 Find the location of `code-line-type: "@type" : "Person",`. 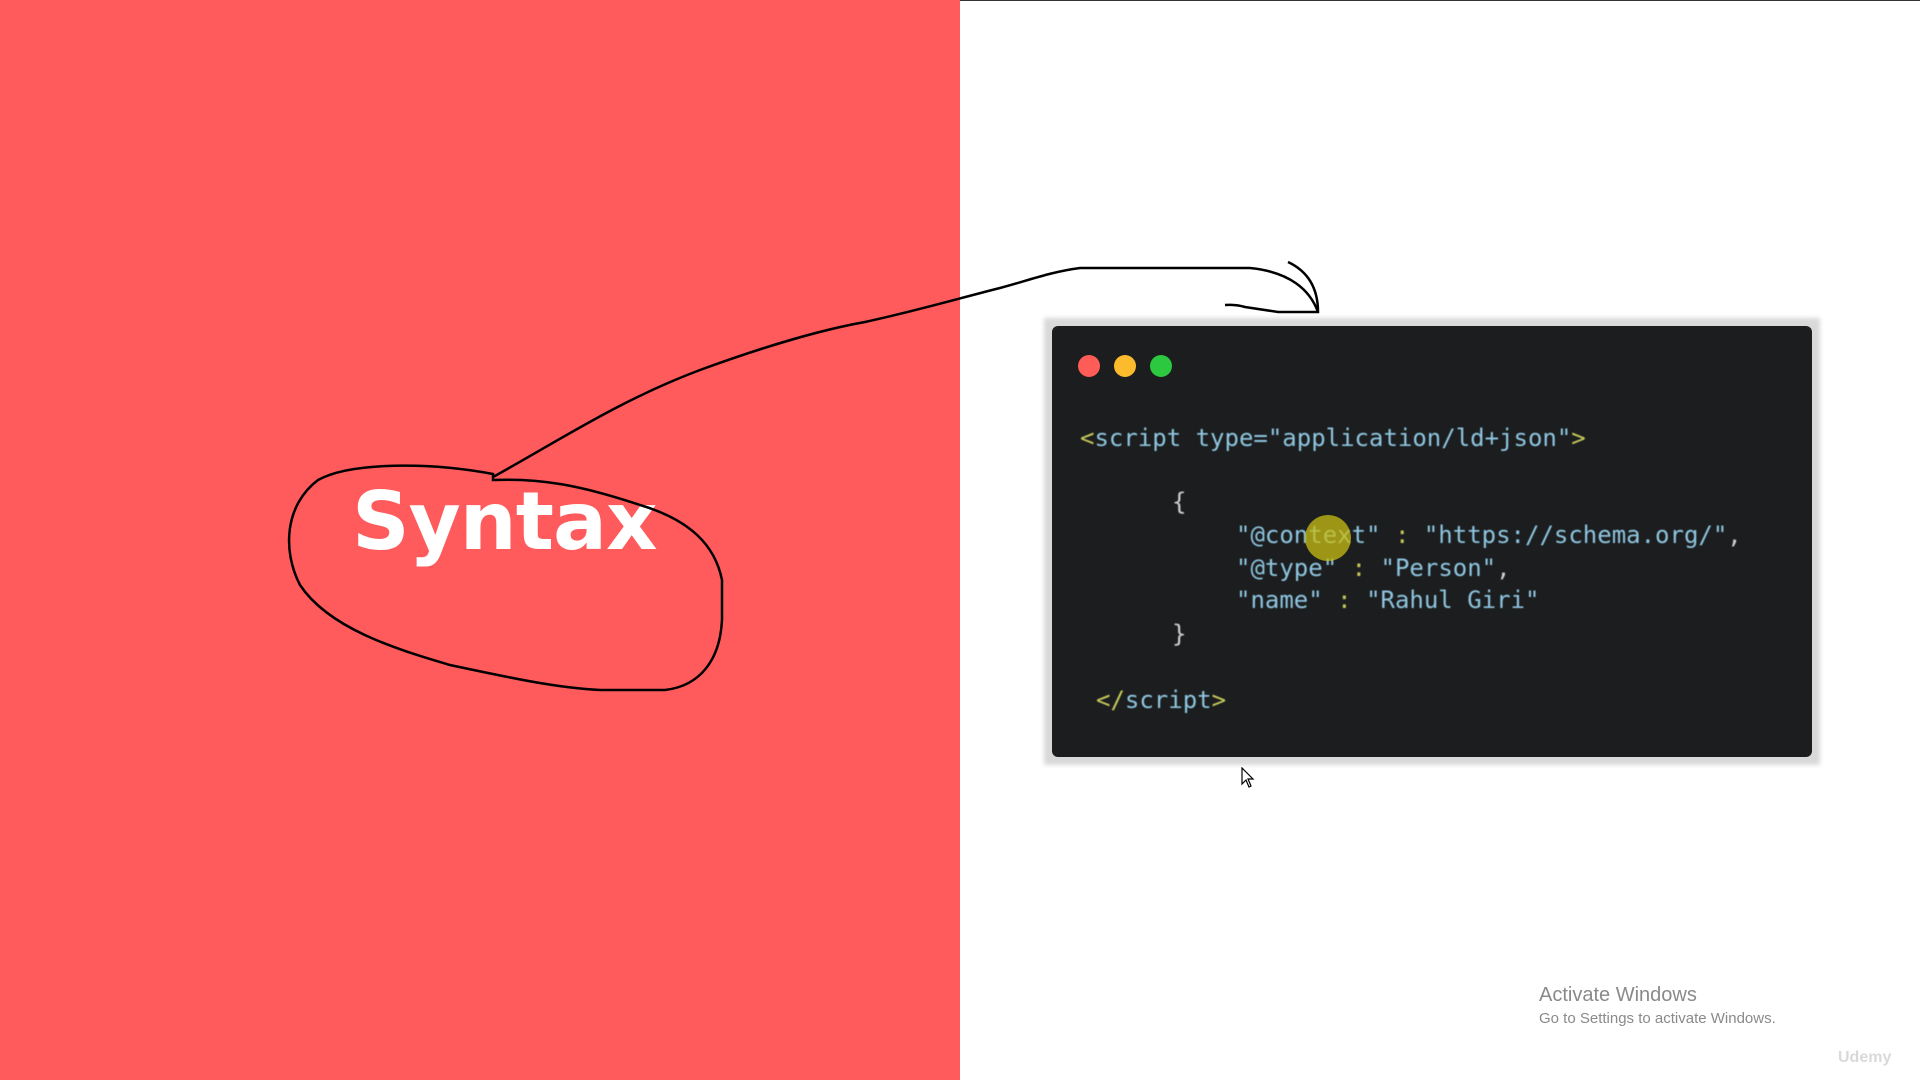

code-line-type: "@type" : "Person", is located at coordinates (1373, 568).